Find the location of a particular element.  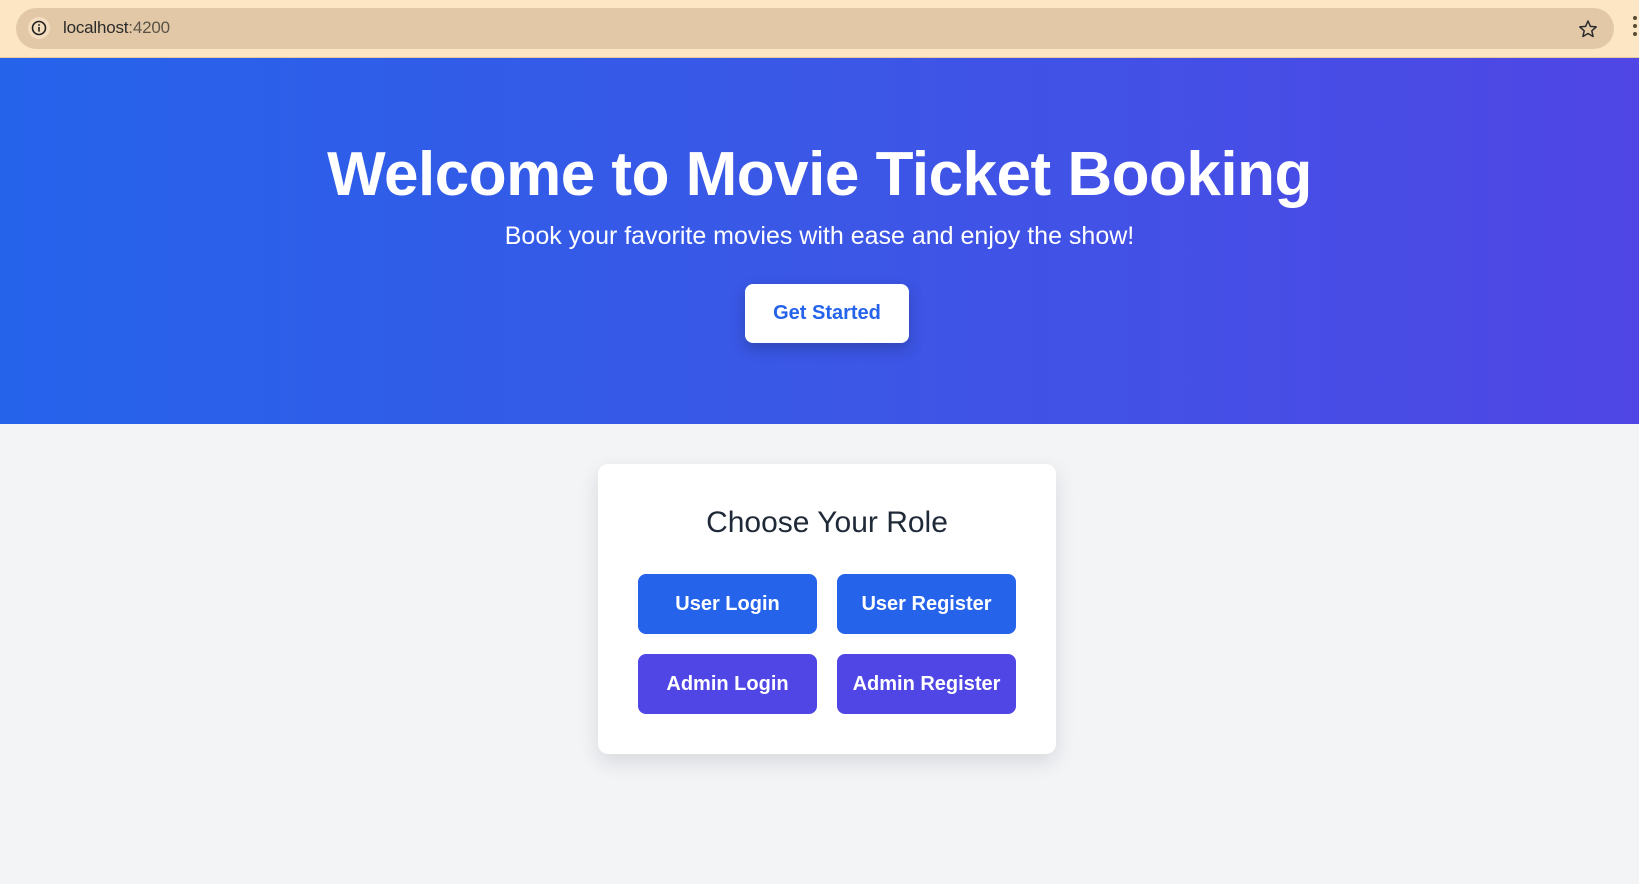

url-text: localhost:4200 is located at coordinates (116, 28).